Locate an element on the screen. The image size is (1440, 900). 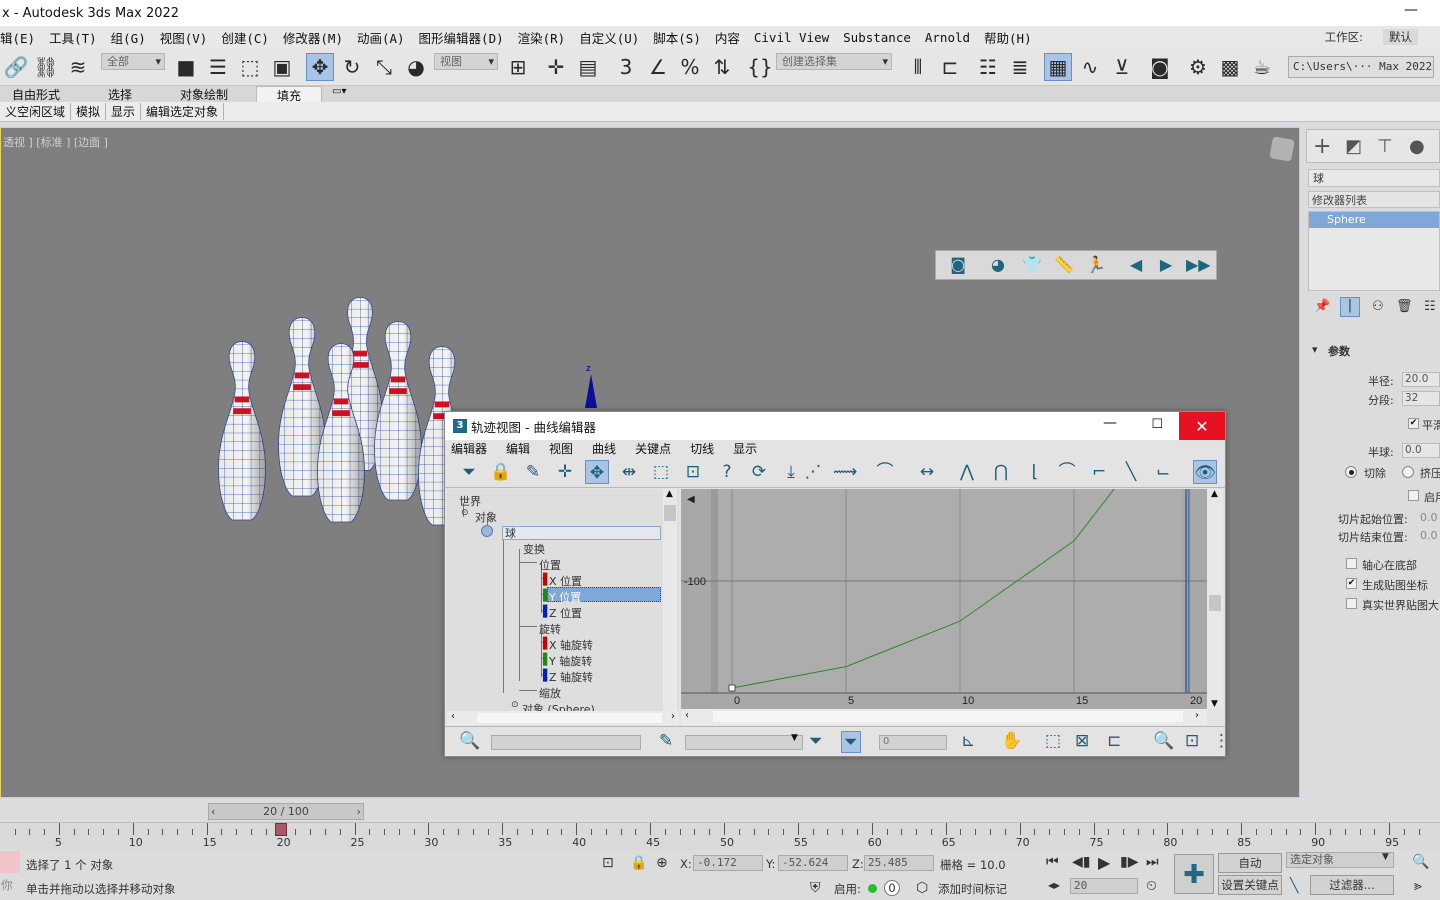
filter-selected-icon: ⏷ is located at coordinates (816, 741).